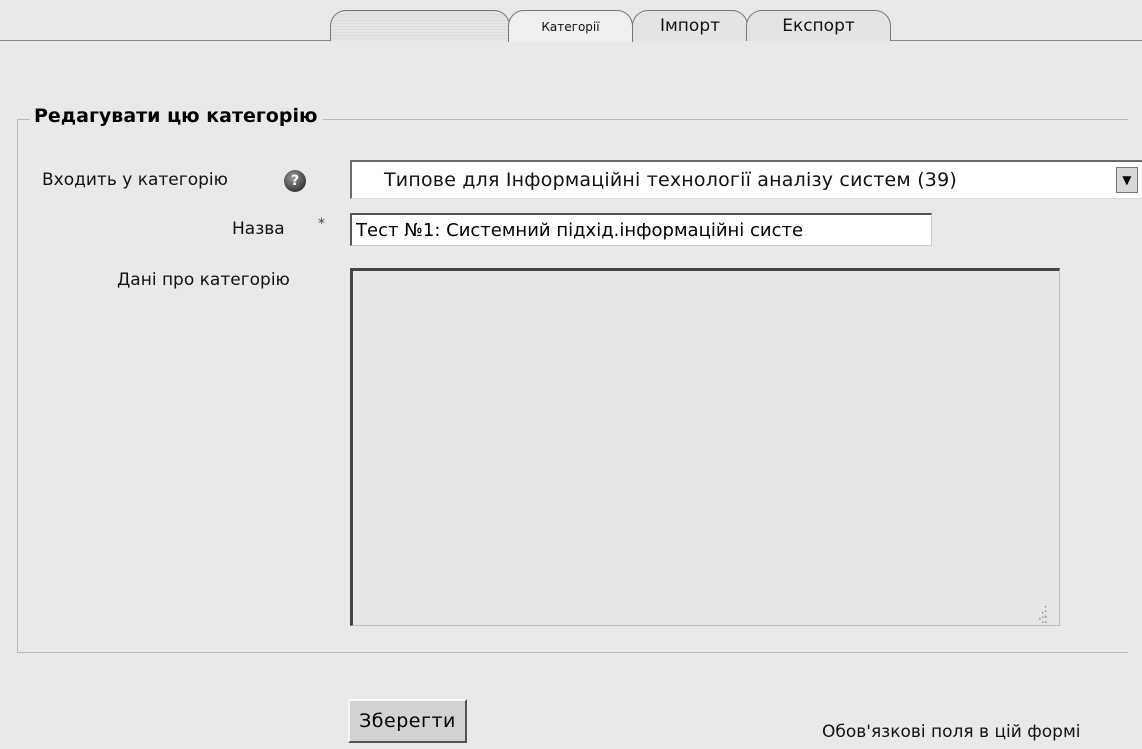  I want to click on fieldset-legend: Редагувати цю категорію, so click(177, 116).